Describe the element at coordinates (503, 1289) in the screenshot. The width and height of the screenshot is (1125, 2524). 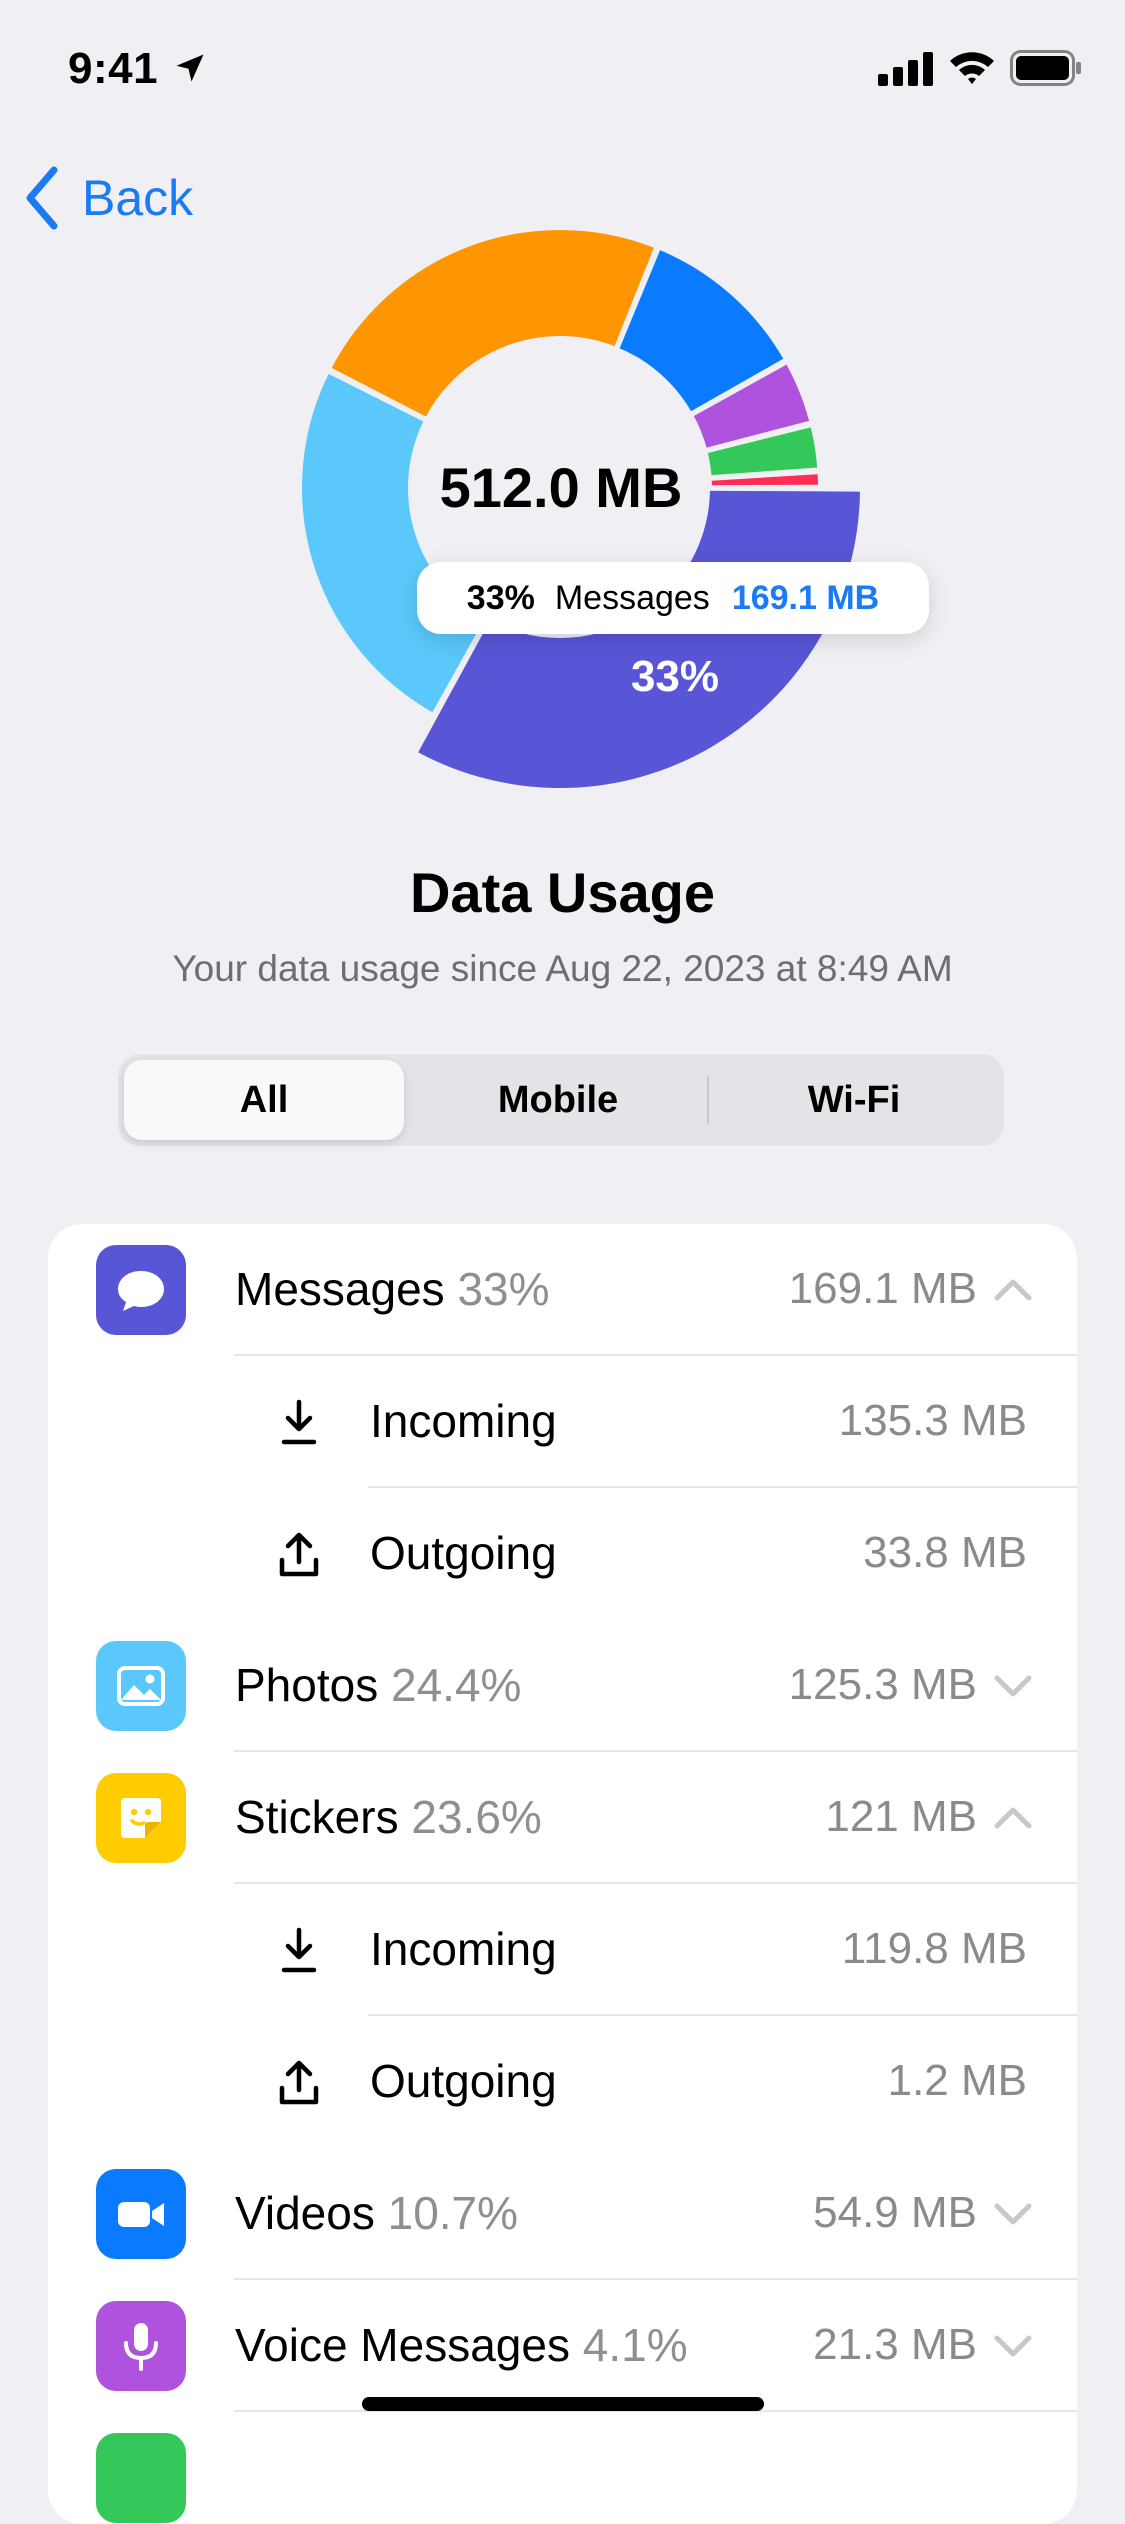
I see `usage-percent: 33%` at that location.